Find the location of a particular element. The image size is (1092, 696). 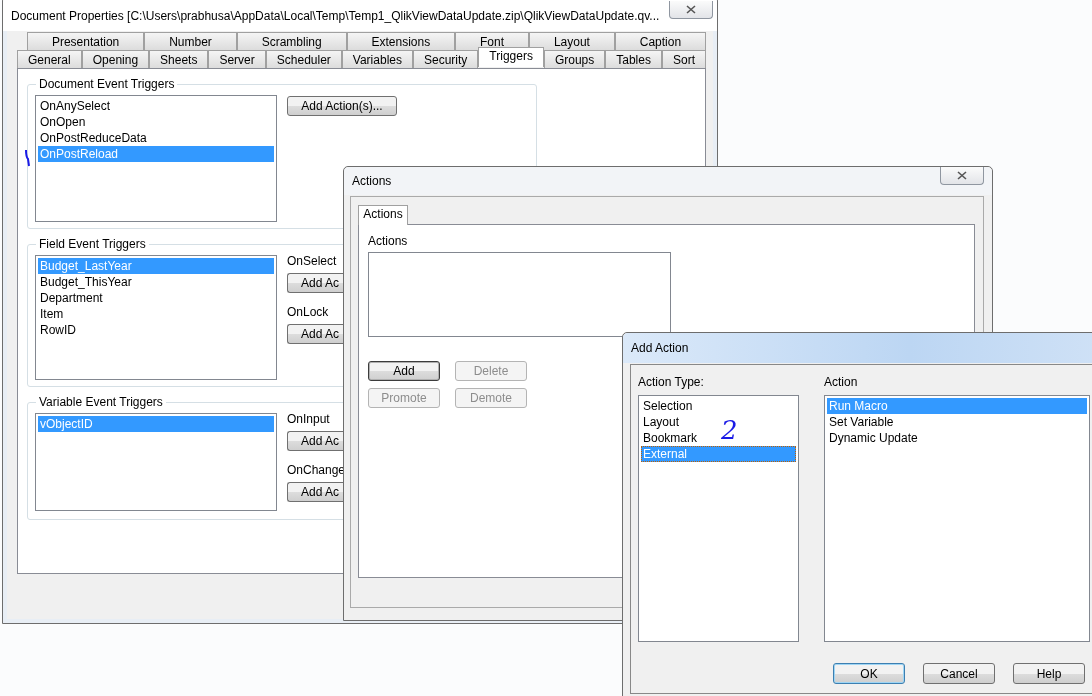

list-label: Actions is located at coordinates (388, 241).